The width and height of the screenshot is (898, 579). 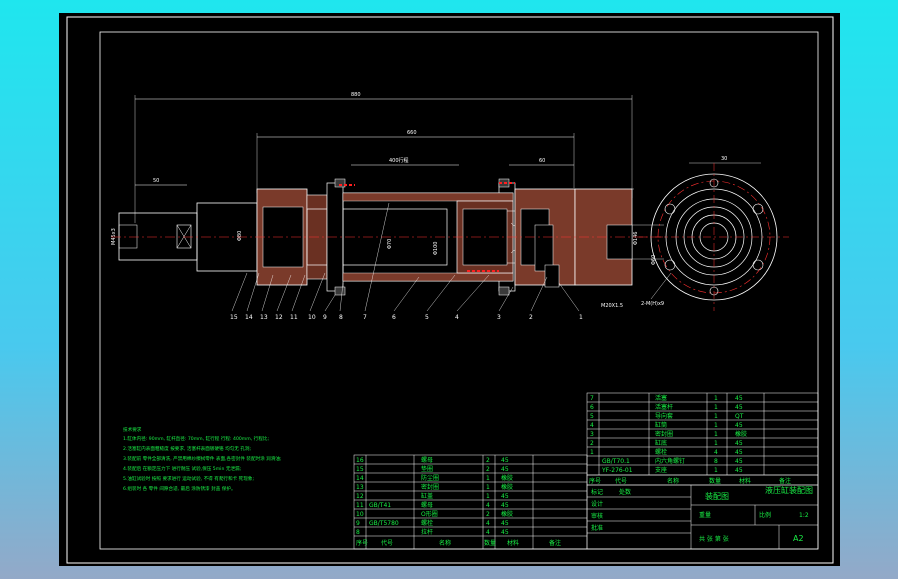 What do you see at coordinates (555, 543) in the screenshot?
I see `header-remark: 备注` at bounding box center [555, 543].